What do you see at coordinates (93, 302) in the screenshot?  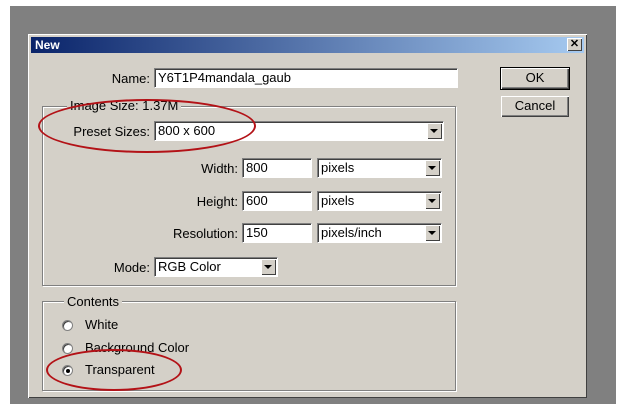 I see `contents-label: Contents` at bounding box center [93, 302].